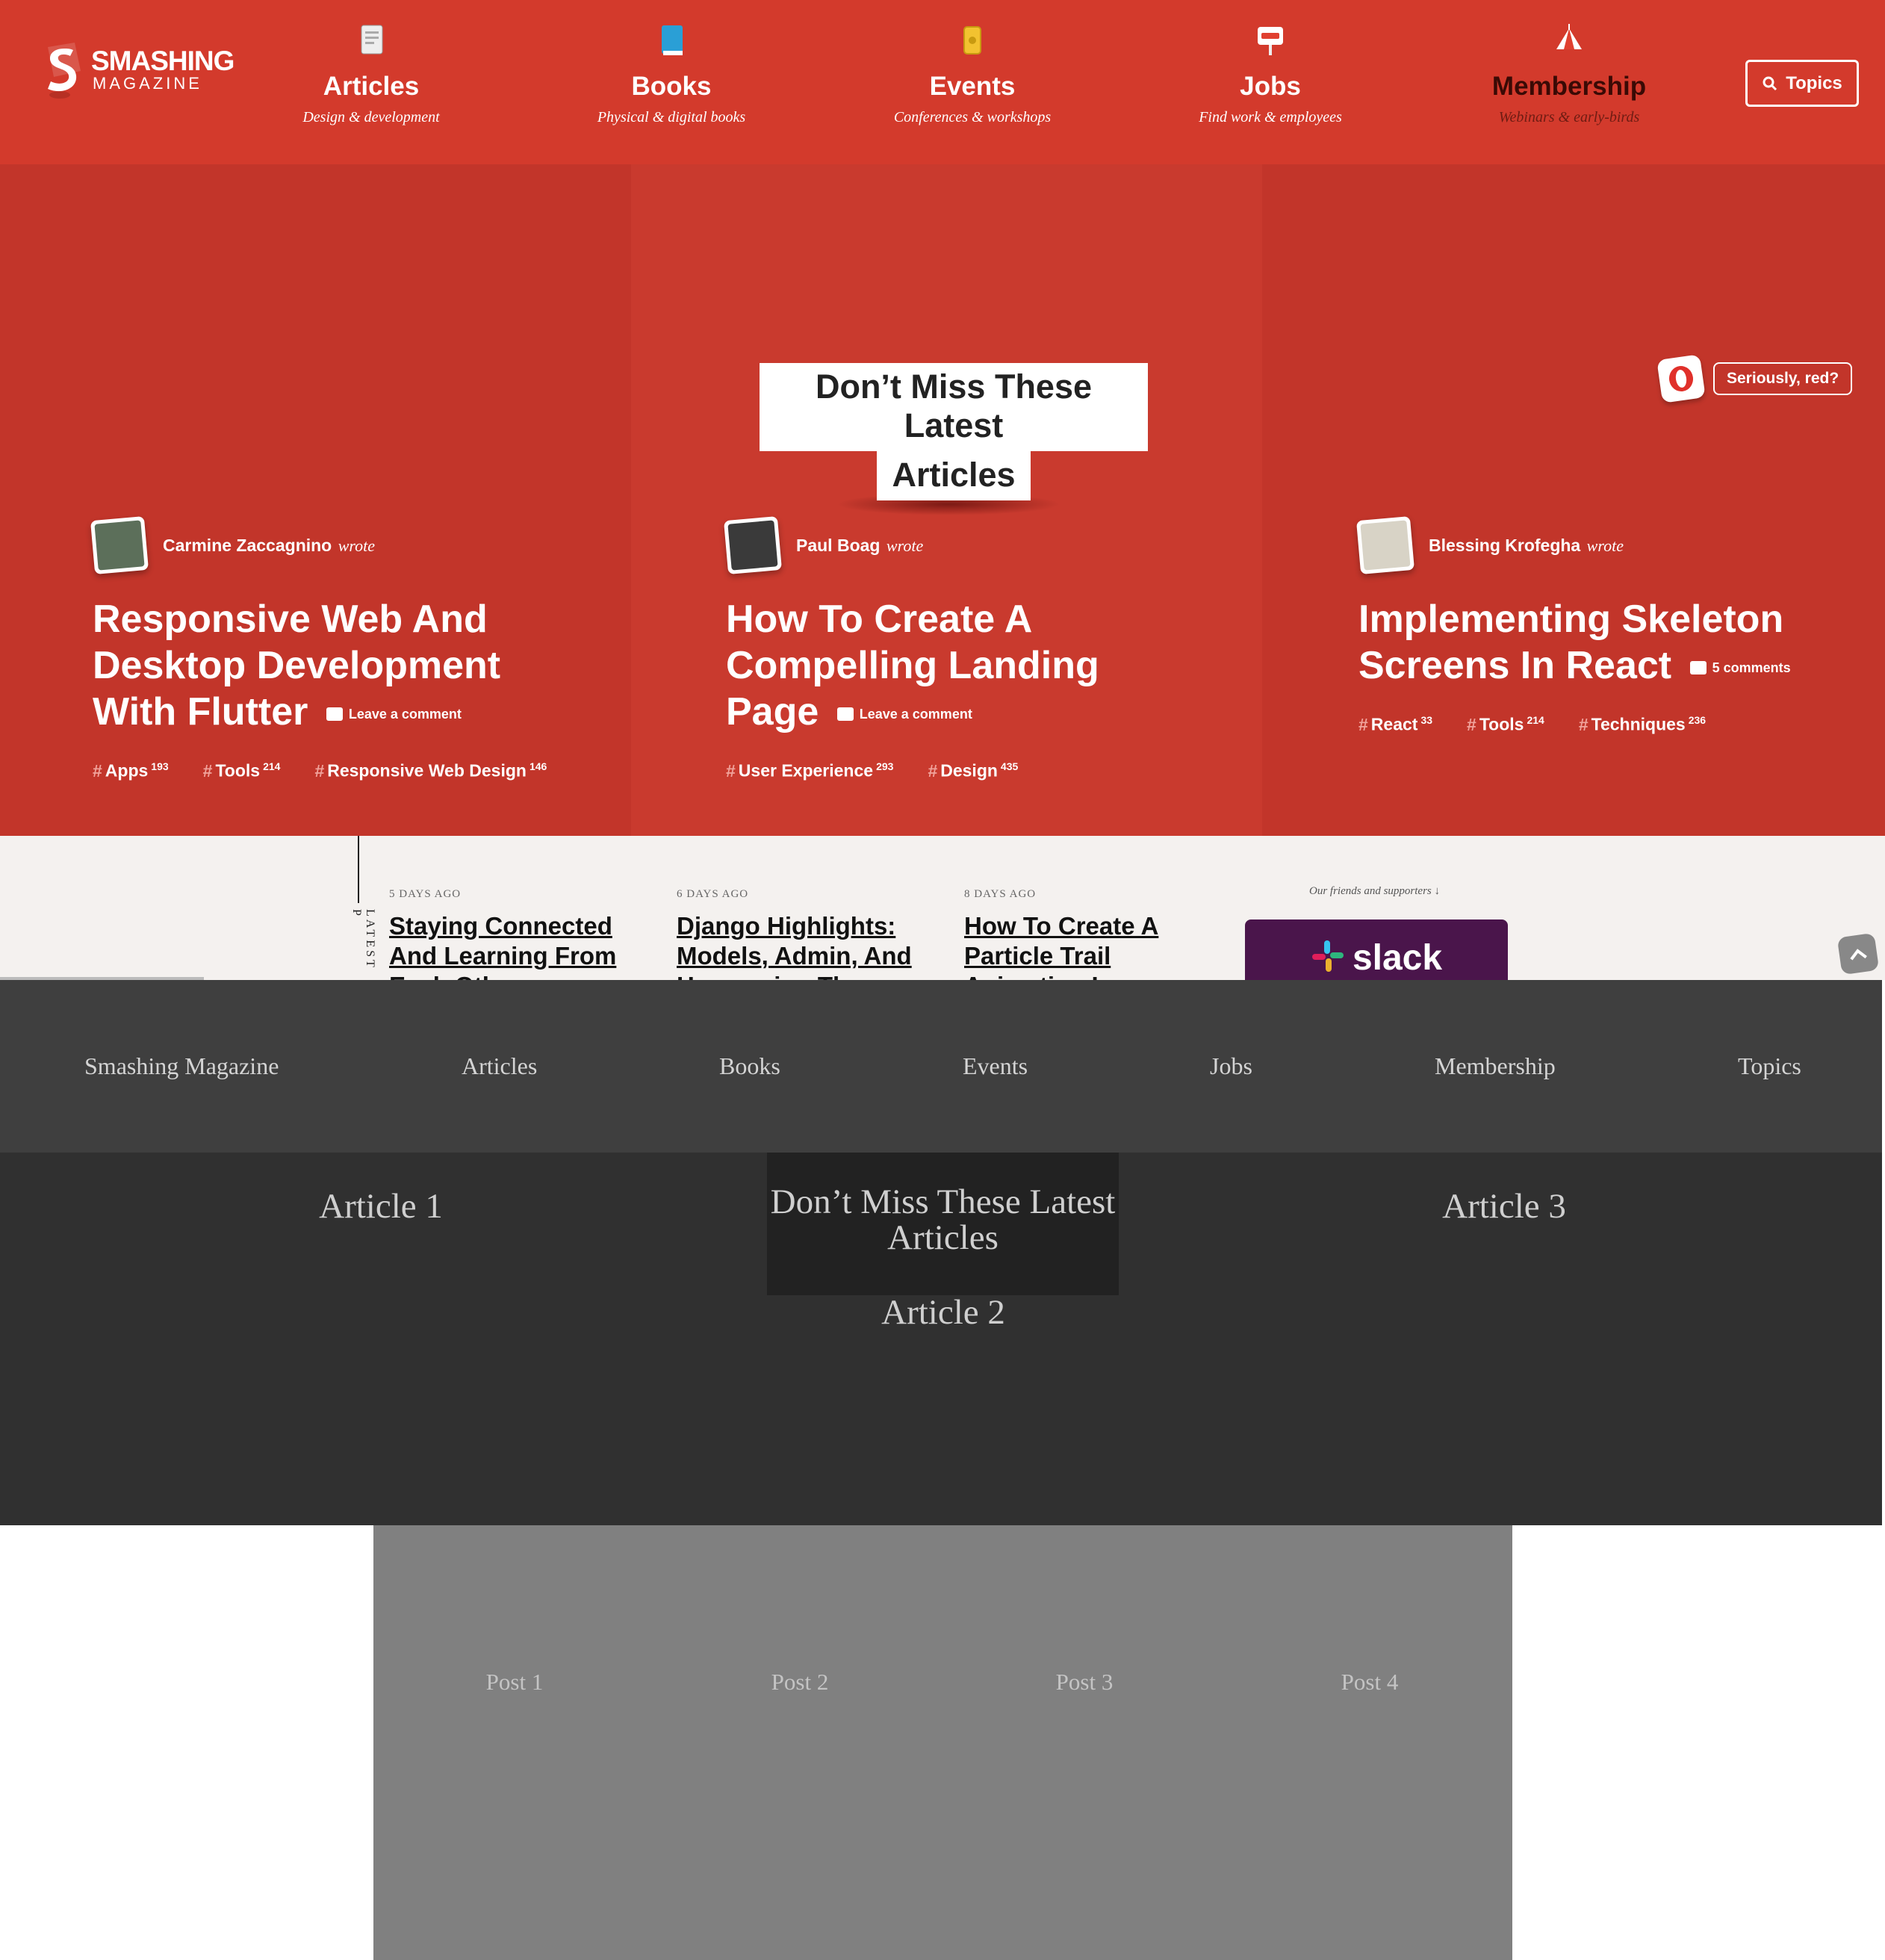  Describe the element at coordinates (972, 86) in the screenshot. I see `nav-label-events: Events` at that location.